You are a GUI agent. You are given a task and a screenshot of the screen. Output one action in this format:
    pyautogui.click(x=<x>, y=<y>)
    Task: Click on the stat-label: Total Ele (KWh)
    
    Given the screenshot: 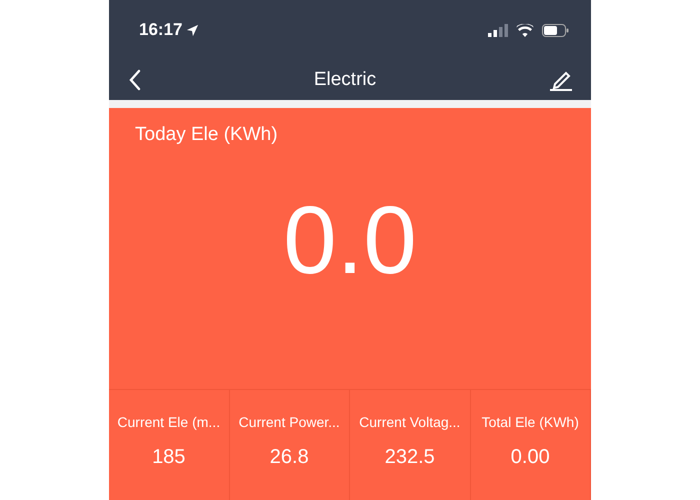 What is the action you would take?
    pyautogui.click(x=530, y=422)
    